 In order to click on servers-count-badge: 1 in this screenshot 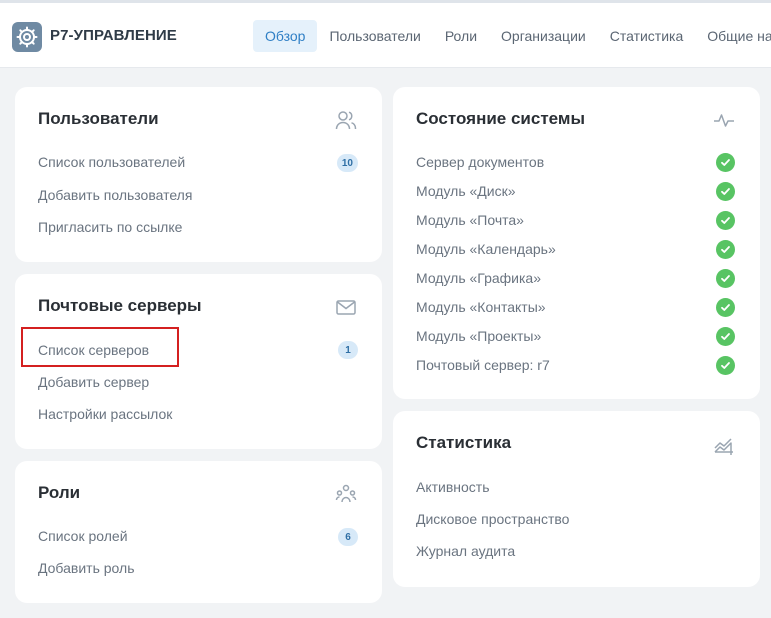, I will do `click(348, 350)`.